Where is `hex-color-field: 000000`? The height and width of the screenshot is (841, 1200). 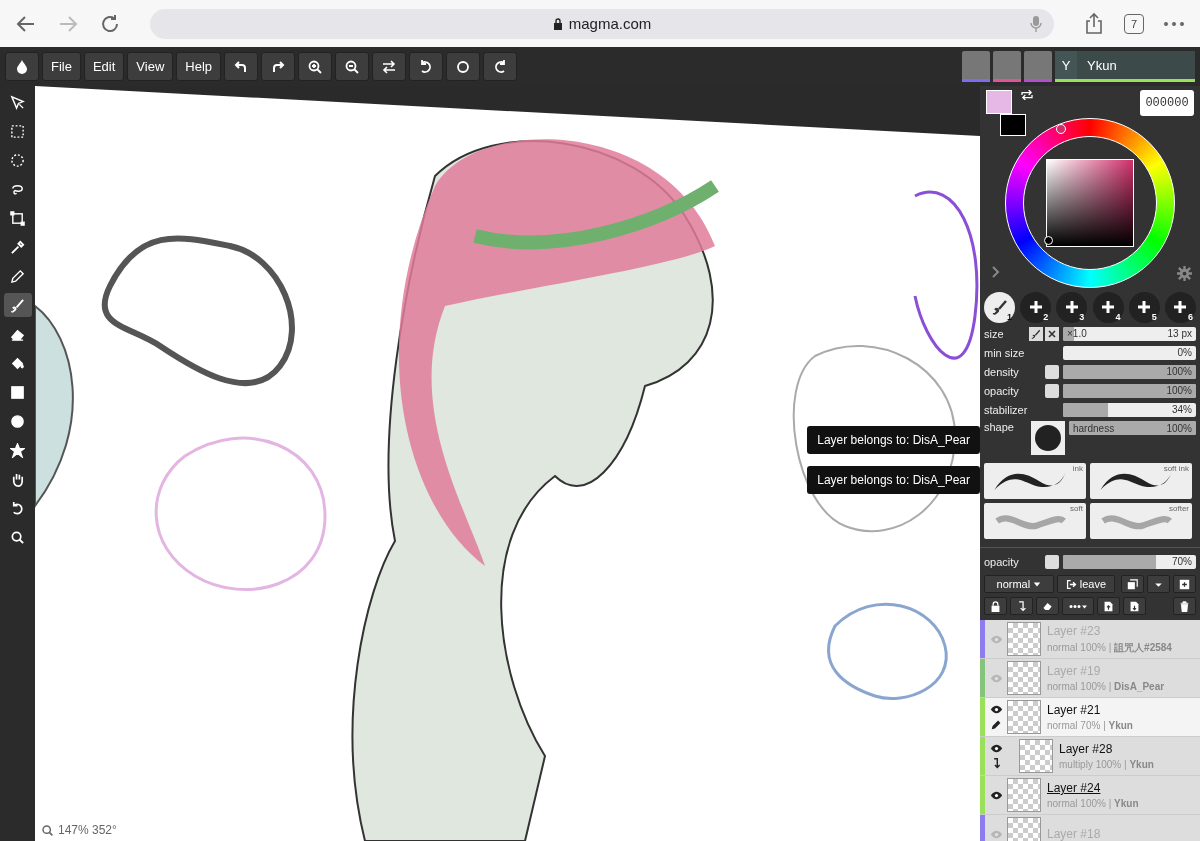
hex-color-field: 000000 is located at coordinates (1167, 103).